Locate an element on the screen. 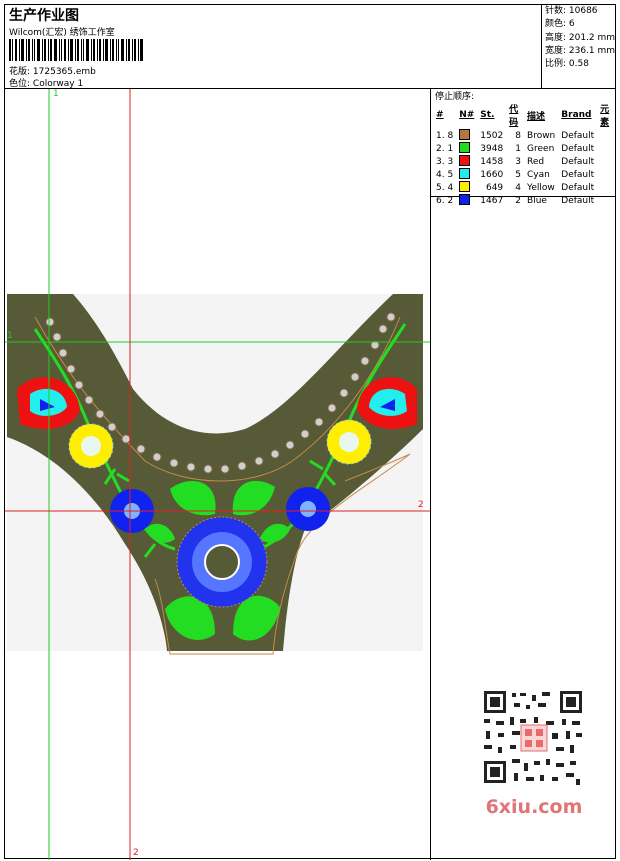  row-code: 4 is located at coordinates (518, 187).